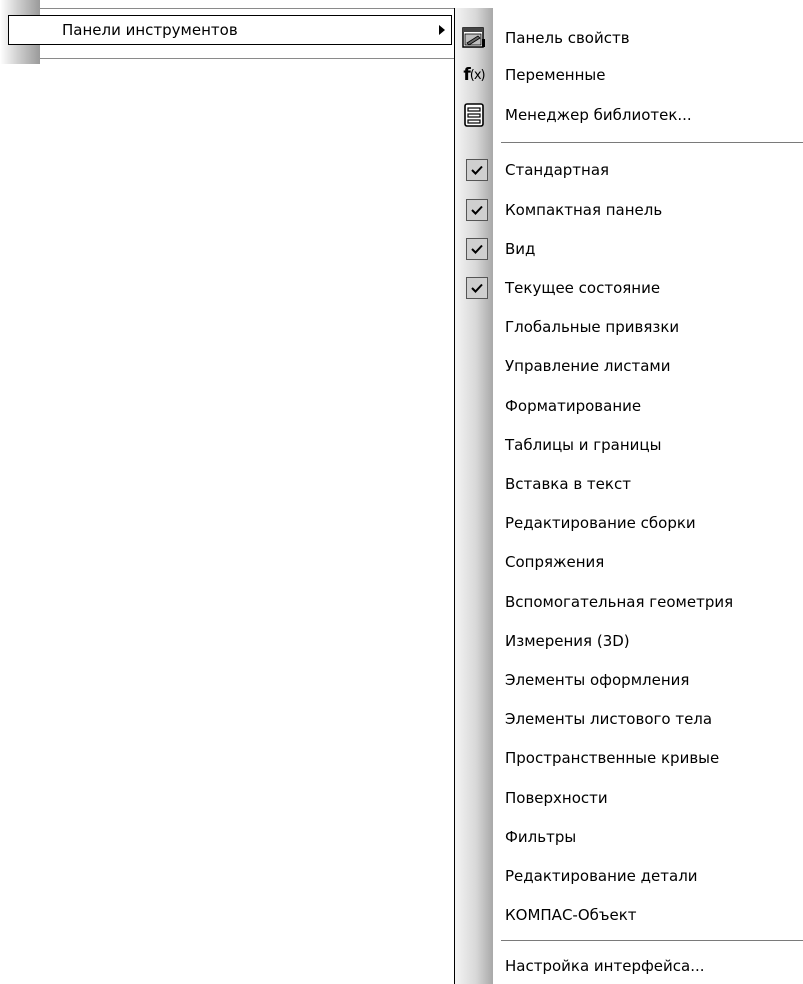 The height and width of the screenshot is (984, 803). I want to click on menu-item-toolbar-part-editing: Редактирование детали, so click(629, 876).